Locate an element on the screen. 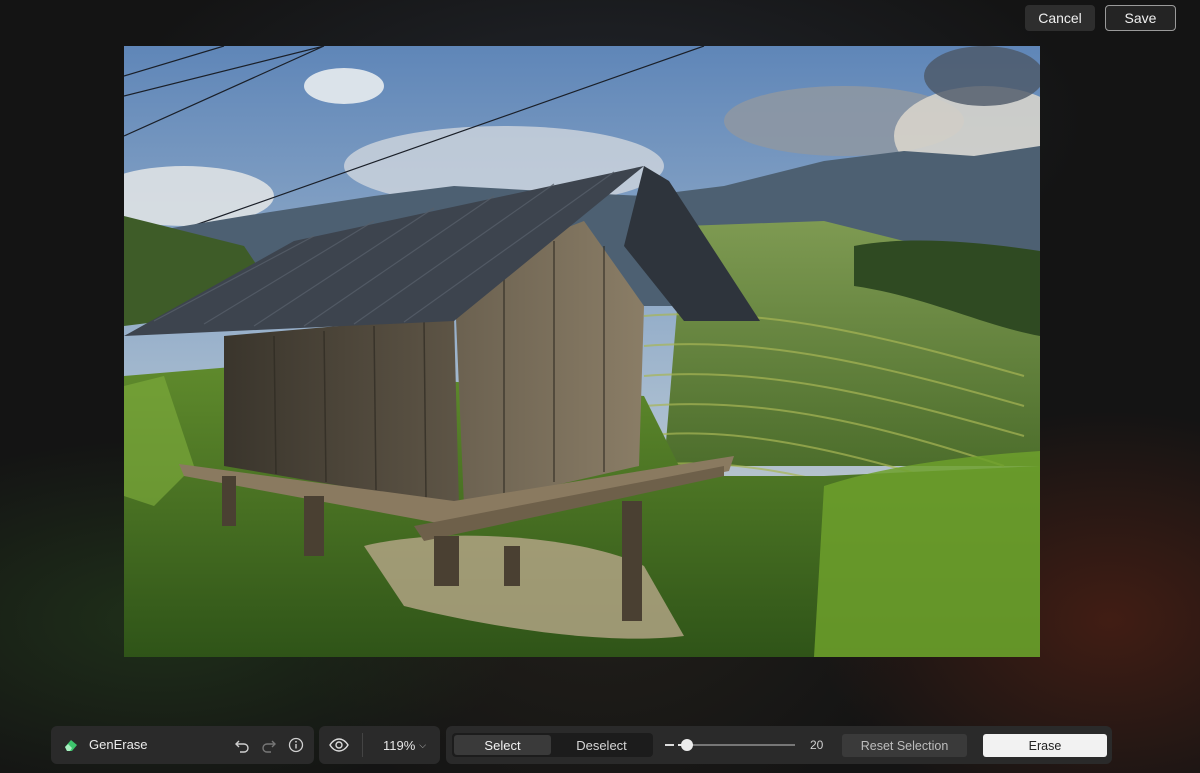 This screenshot has width=1200, height=773. chevron-down-icon: ⌵ is located at coordinates (423, 745).